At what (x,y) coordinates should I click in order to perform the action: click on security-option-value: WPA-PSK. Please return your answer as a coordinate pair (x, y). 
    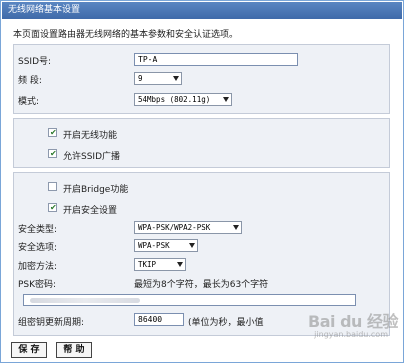
    Looking at the image, I should click on (154, 245).